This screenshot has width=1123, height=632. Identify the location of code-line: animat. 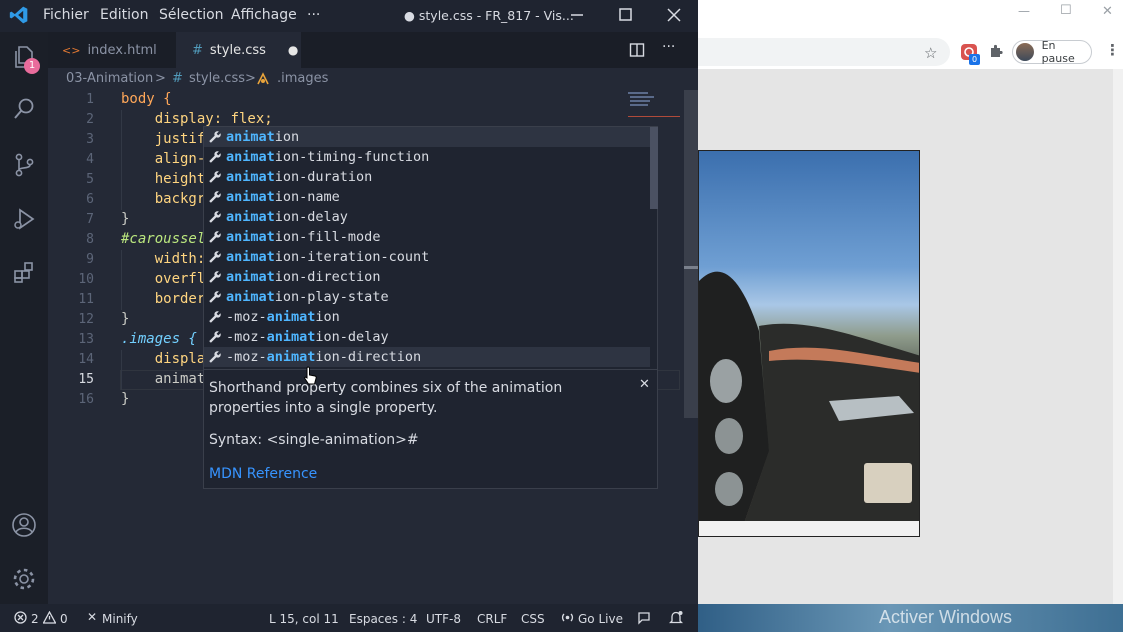
(163, 379).